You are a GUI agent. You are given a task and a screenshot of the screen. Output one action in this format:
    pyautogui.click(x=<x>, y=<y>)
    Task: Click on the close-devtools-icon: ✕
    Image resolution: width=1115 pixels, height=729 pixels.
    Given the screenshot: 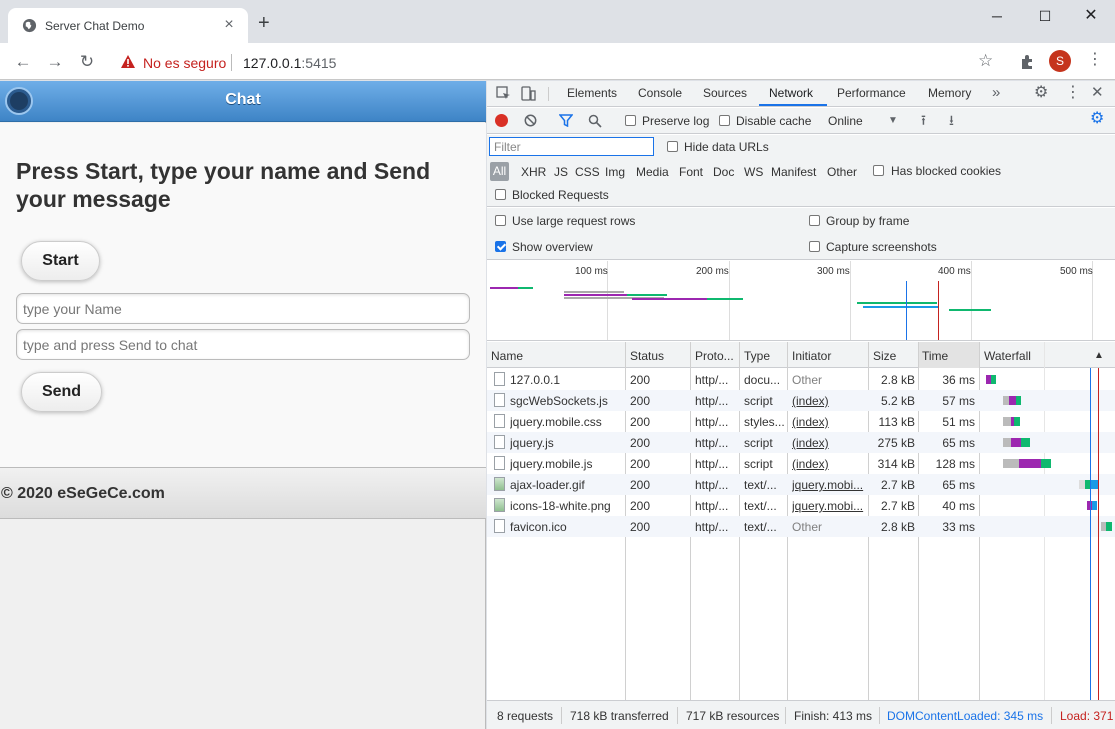 What is the action you would take?
    pyautogui.click(x=1097, y=92)
    